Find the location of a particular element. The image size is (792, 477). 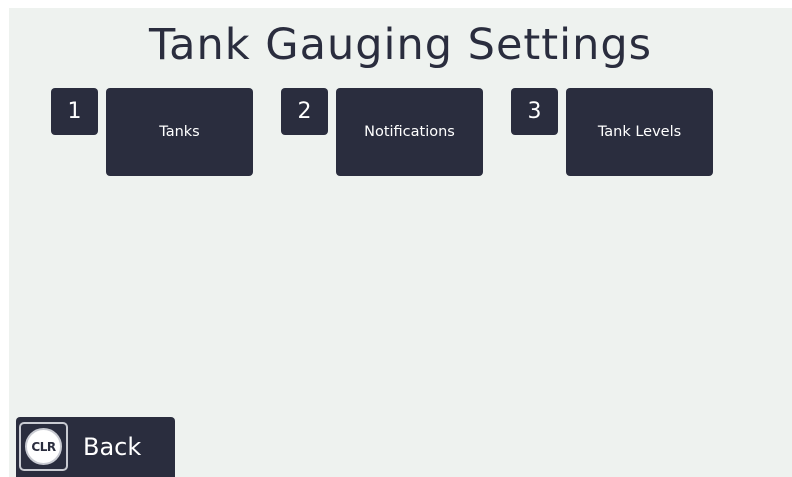

back-button: CLR Back is located at coordinates (95, 447).